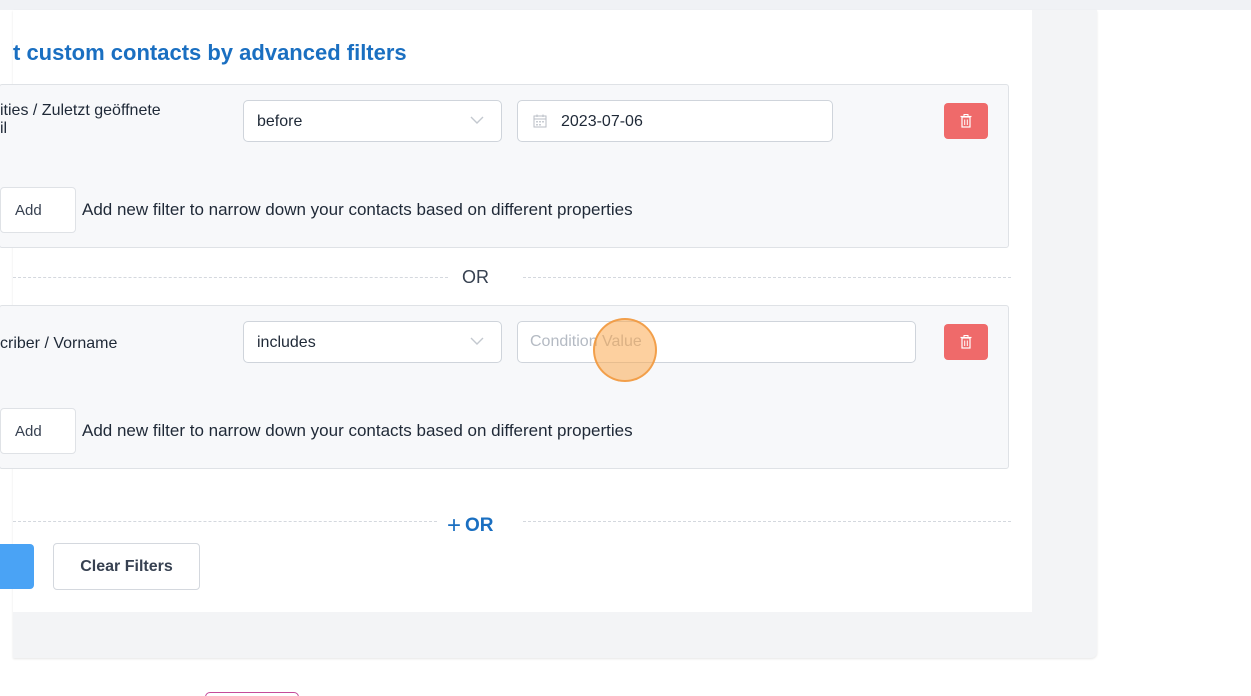  What do you see at coordinates (372, 121) in the screenshot?
I see `operator-select: before` at bounding box center [372, 121].